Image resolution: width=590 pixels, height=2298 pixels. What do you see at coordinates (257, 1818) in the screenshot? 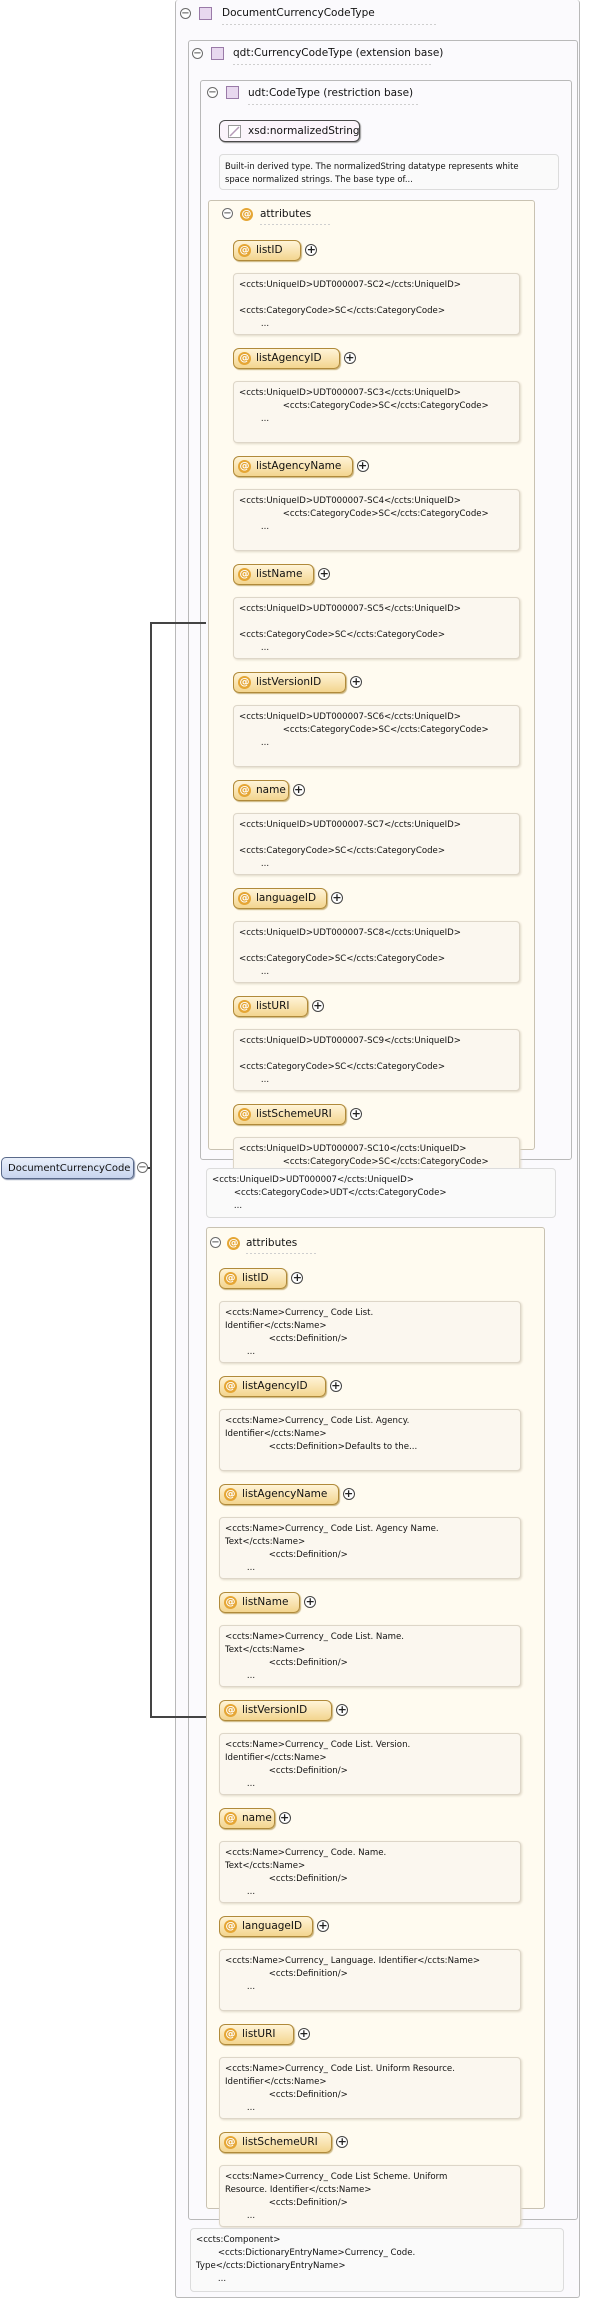
I see `attribute-name: name` at bounding box center [257, 1818].